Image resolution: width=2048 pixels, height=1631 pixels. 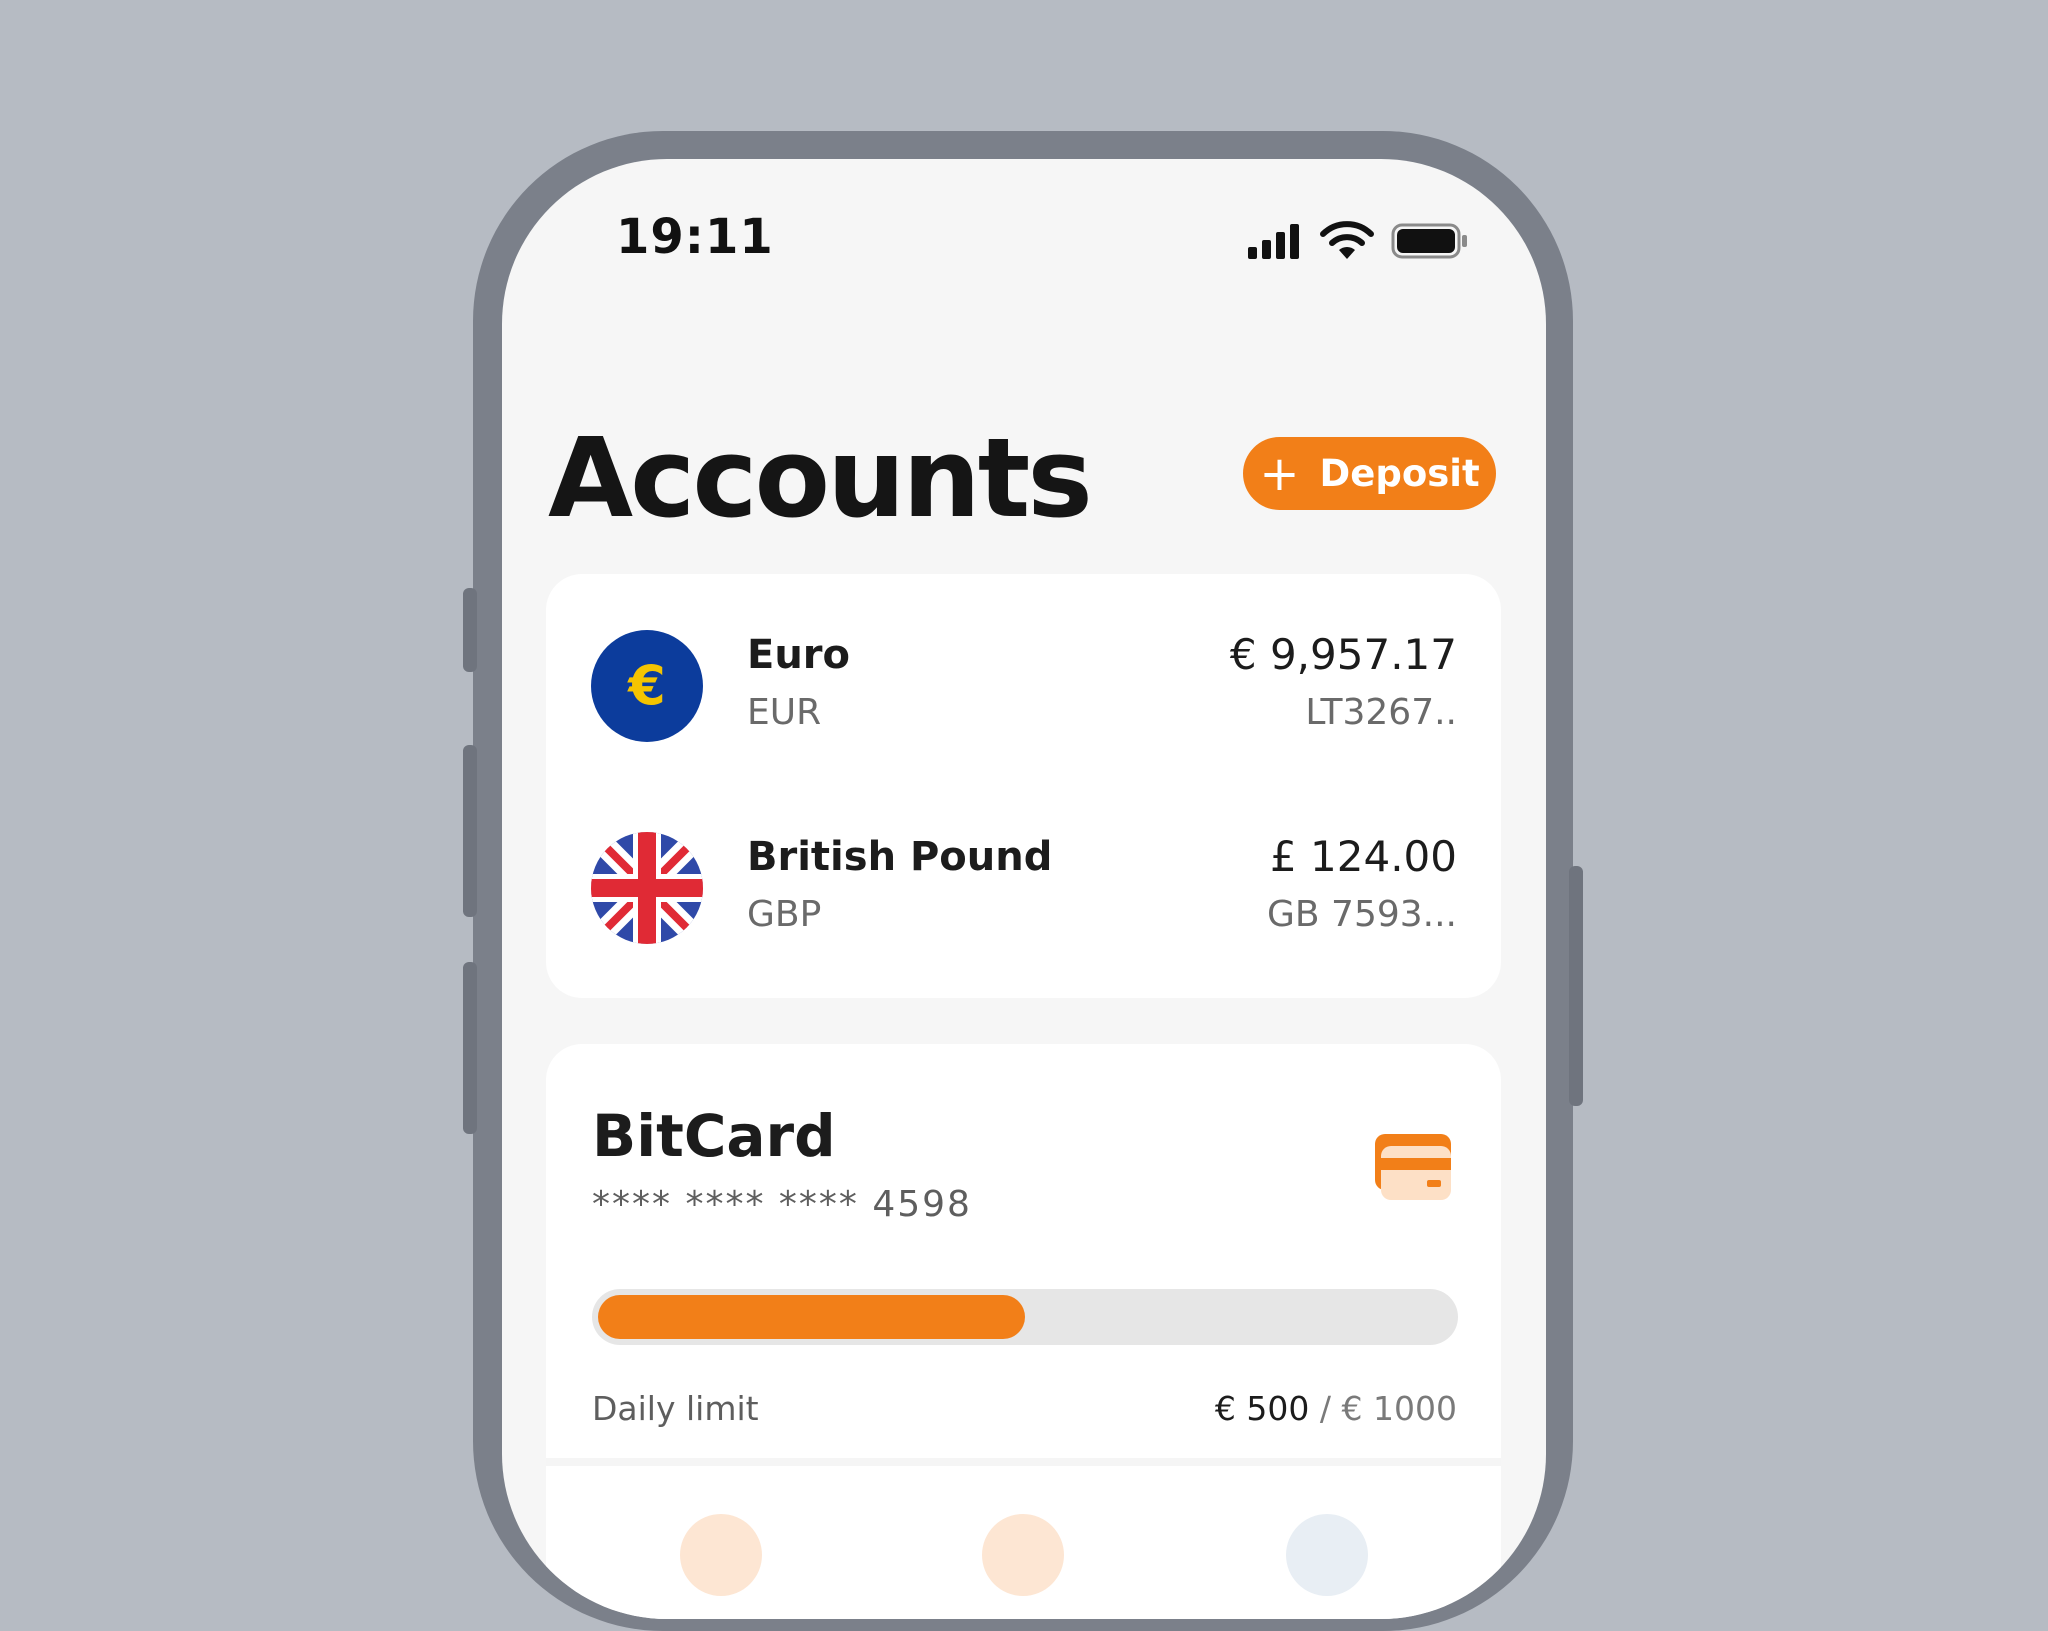 What do you see at coordinates (1279, 473) in the screenshot?
I see `plus-icon: +` at bounding box center [1279, 473].